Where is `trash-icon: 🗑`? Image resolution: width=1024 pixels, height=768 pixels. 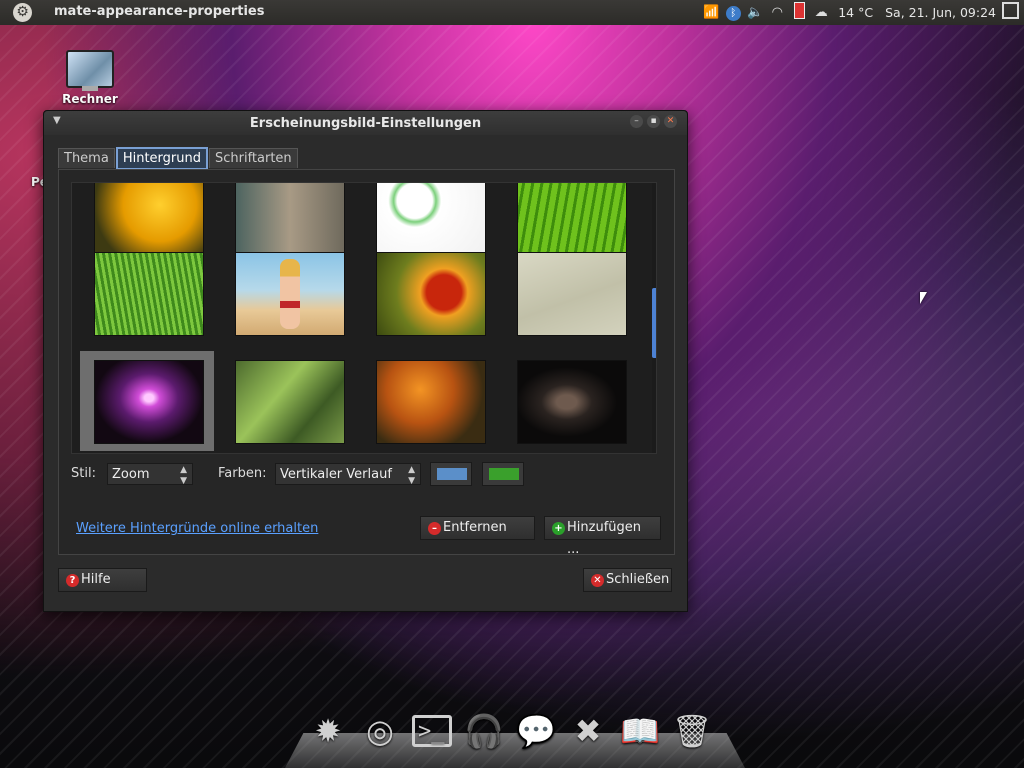 trash-icon: 🗑 is located at coordinates (692, 731).